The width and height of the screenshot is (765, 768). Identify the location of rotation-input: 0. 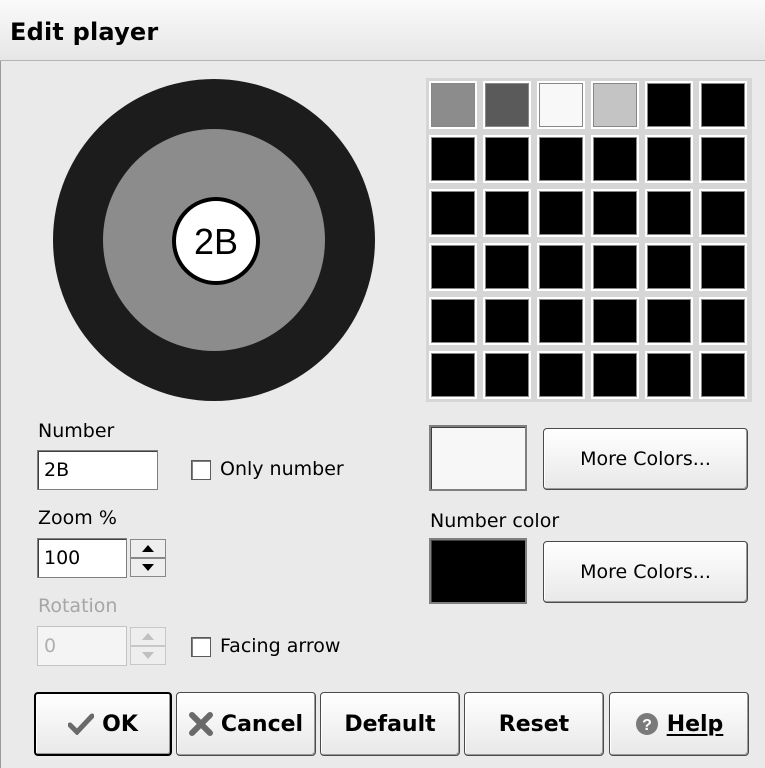
(82, 646).